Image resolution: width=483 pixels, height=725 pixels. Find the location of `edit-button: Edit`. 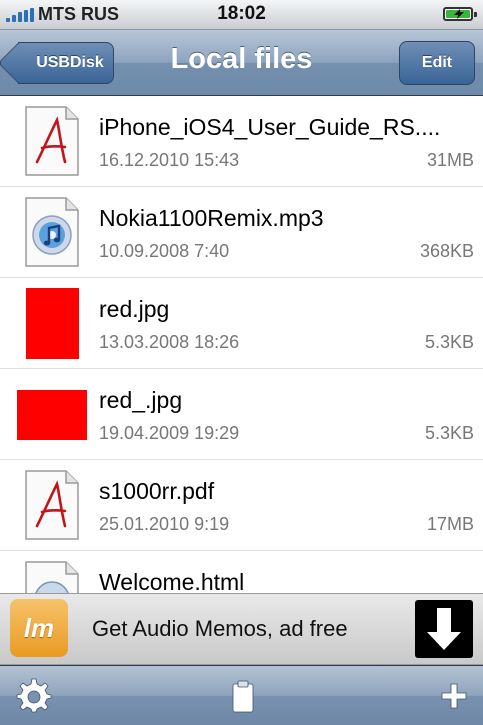

edit-button: Edit is located at coordinates (437, 63).